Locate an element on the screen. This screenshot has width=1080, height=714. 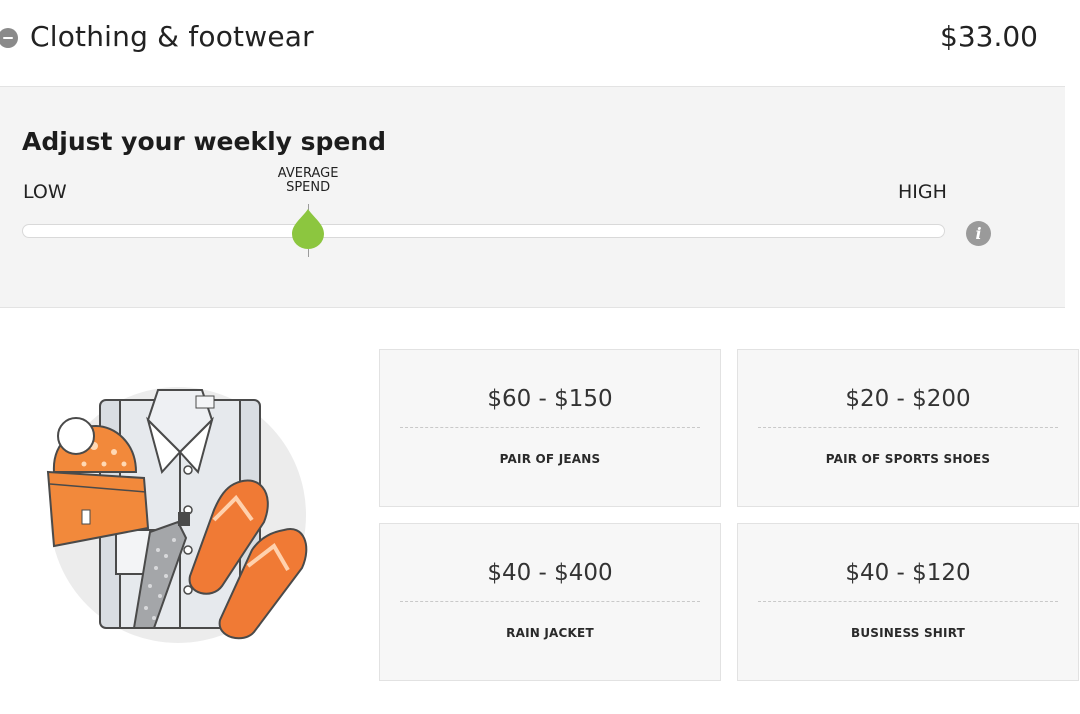
average-label-line2: SPEND is located at coordinates (308, 187).